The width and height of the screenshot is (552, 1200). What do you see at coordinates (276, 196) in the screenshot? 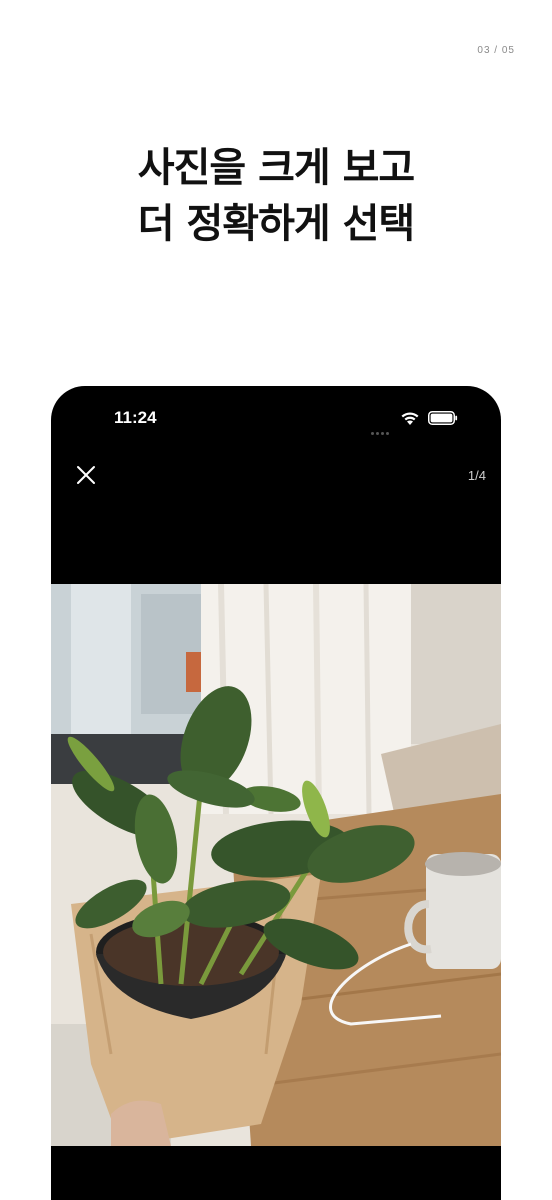
I see `headline: 사진을 크게 보고 더 정확하게 선택` at bounding box center [276, 196].